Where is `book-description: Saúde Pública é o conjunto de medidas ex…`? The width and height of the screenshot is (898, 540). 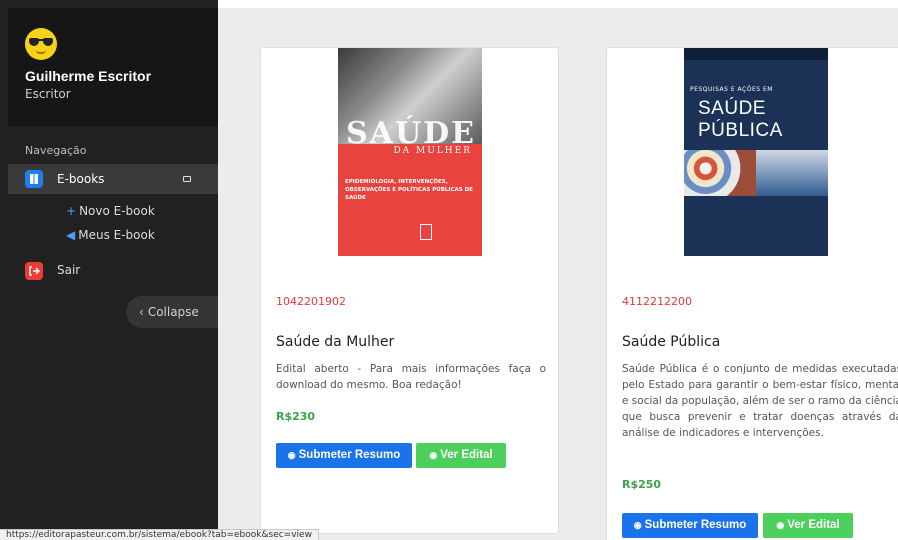 book-description: Saúde Pública é o conjunto de medidas ex… is located at coordinates (760, 401).